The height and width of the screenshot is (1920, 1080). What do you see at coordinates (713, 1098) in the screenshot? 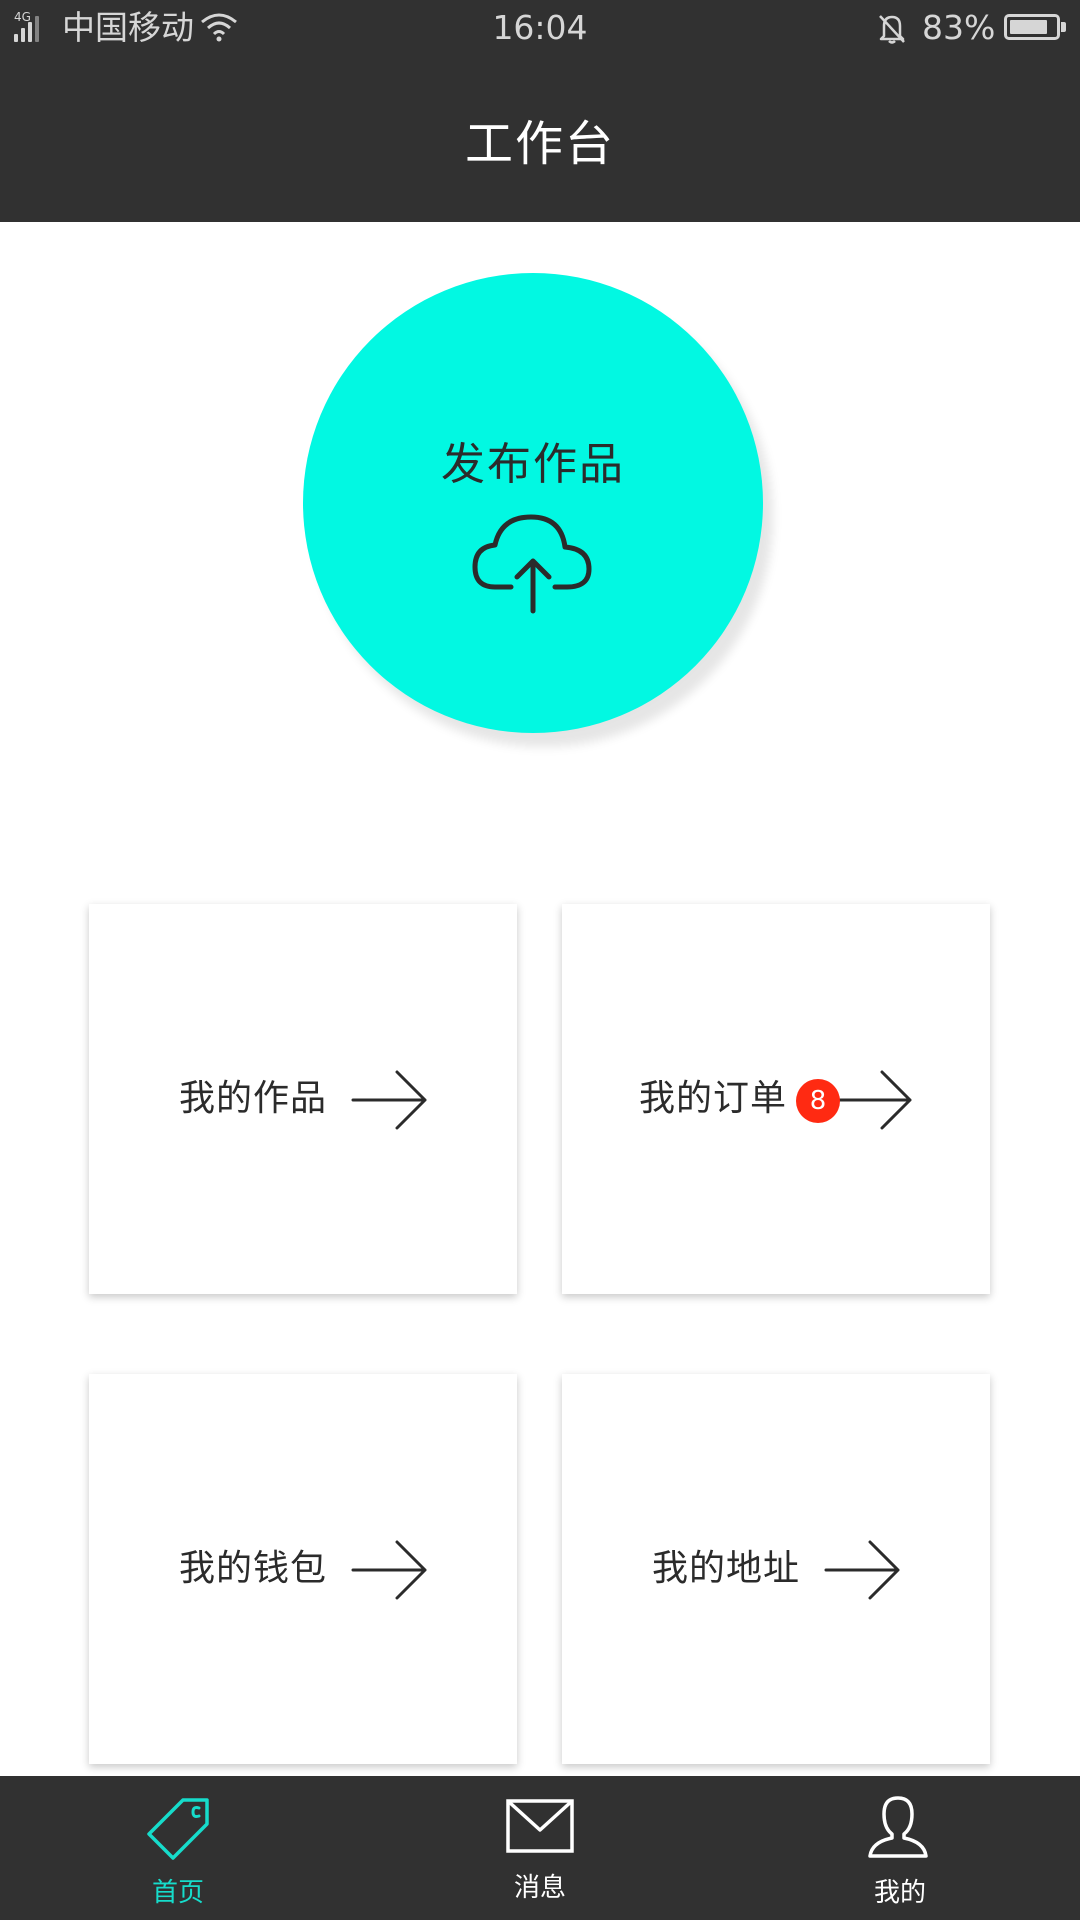
I see `my-orders-label: 我的订单` at bounding box center [713, 1098].